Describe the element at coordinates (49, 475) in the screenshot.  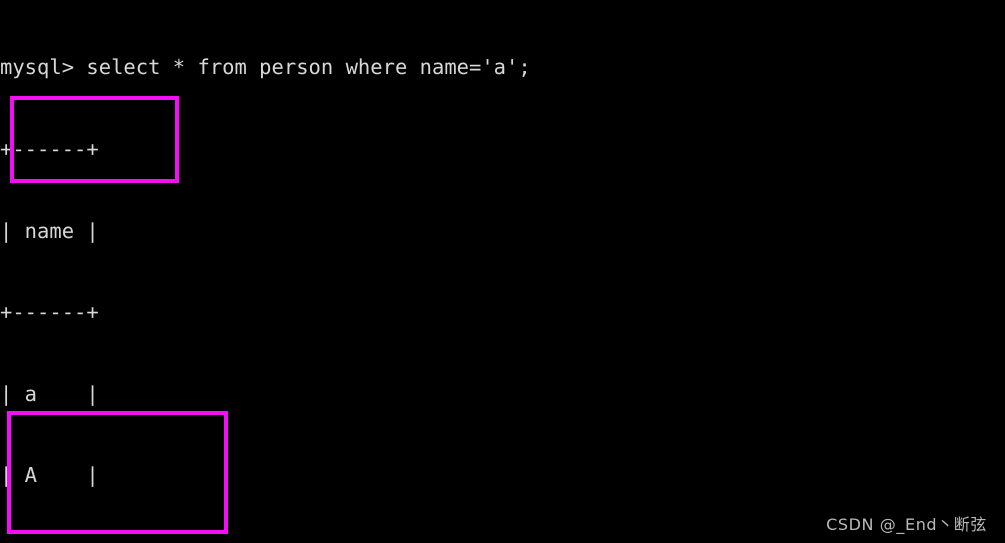
I see `terminal-line: | A |` at that location.